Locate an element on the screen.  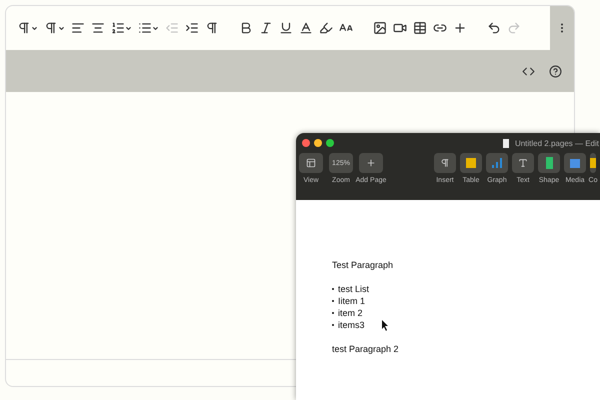
redo-icon is located at coordinates (514, 28).